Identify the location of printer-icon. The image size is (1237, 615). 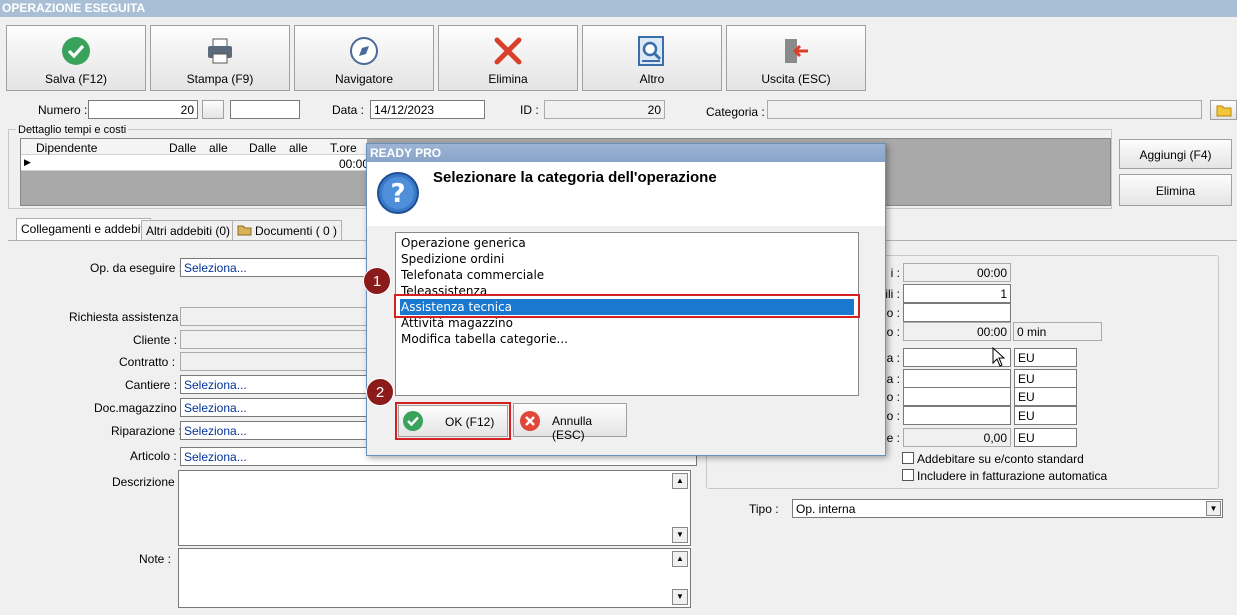
(220, 51).